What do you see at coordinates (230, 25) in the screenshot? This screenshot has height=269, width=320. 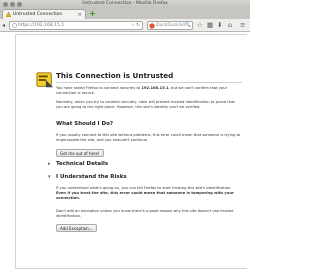 I see `home-icon: ⌂` at bounding box center [230, 25].